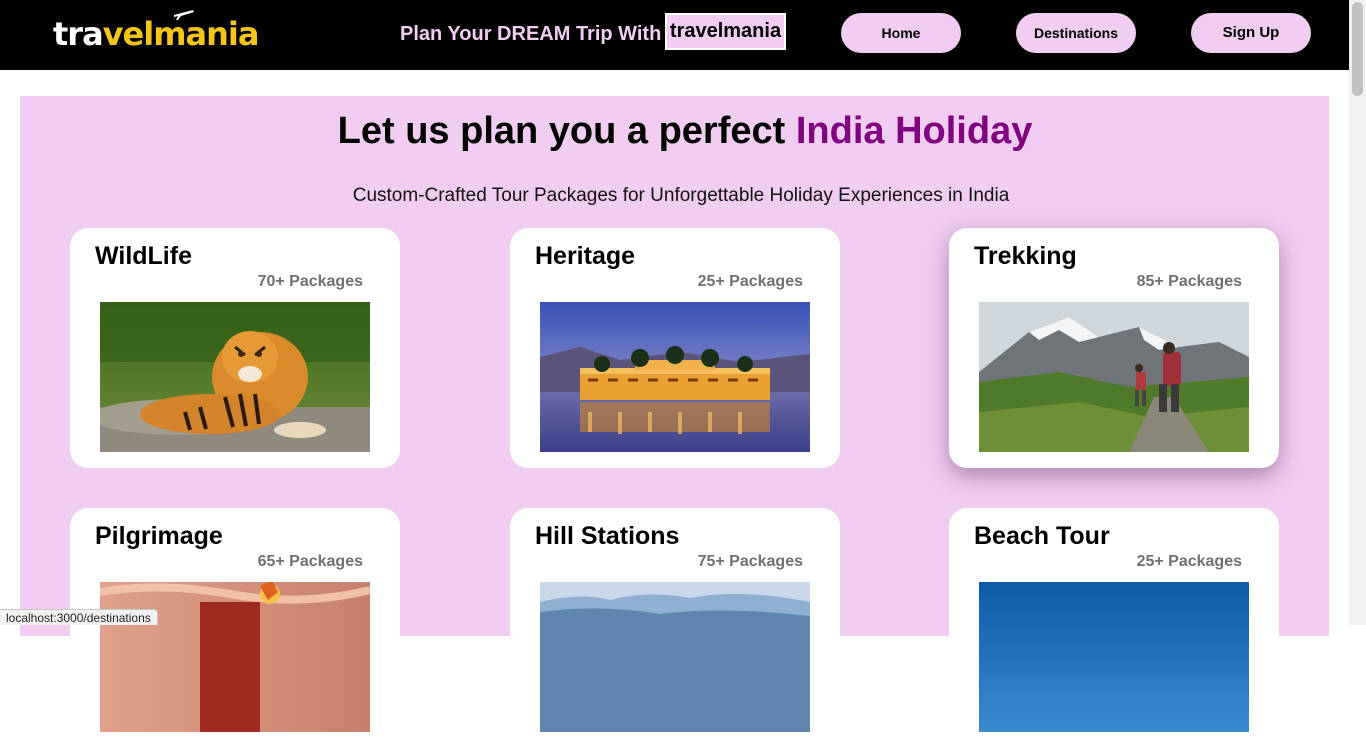 This screenshot has height=748, width=1366. I want to click on card-package-count: 70+ Packages, so click(310, 281).